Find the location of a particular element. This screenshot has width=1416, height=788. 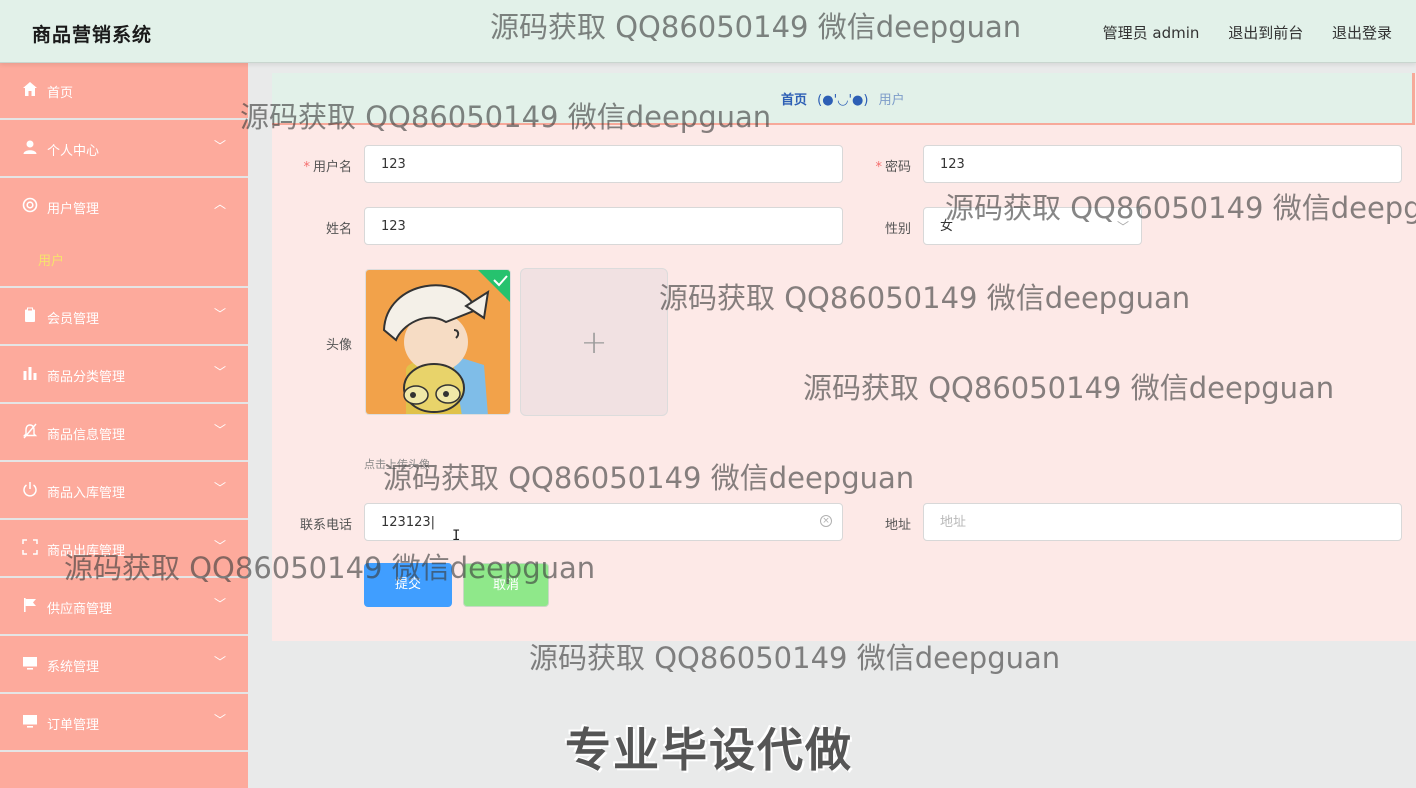

breadcrumb-home: 首页 is located at coordinates (794, 100).